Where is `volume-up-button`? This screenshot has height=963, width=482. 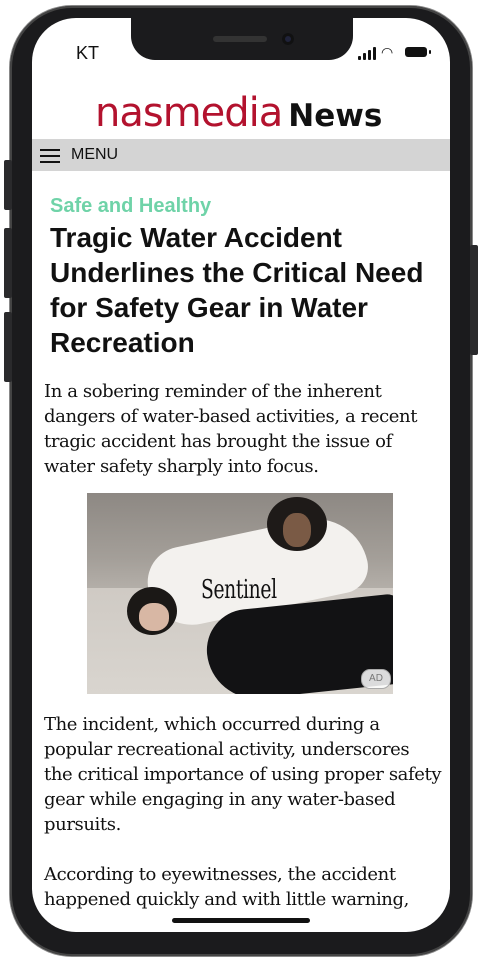 volume-up-button is located at coordinates (8, 263).